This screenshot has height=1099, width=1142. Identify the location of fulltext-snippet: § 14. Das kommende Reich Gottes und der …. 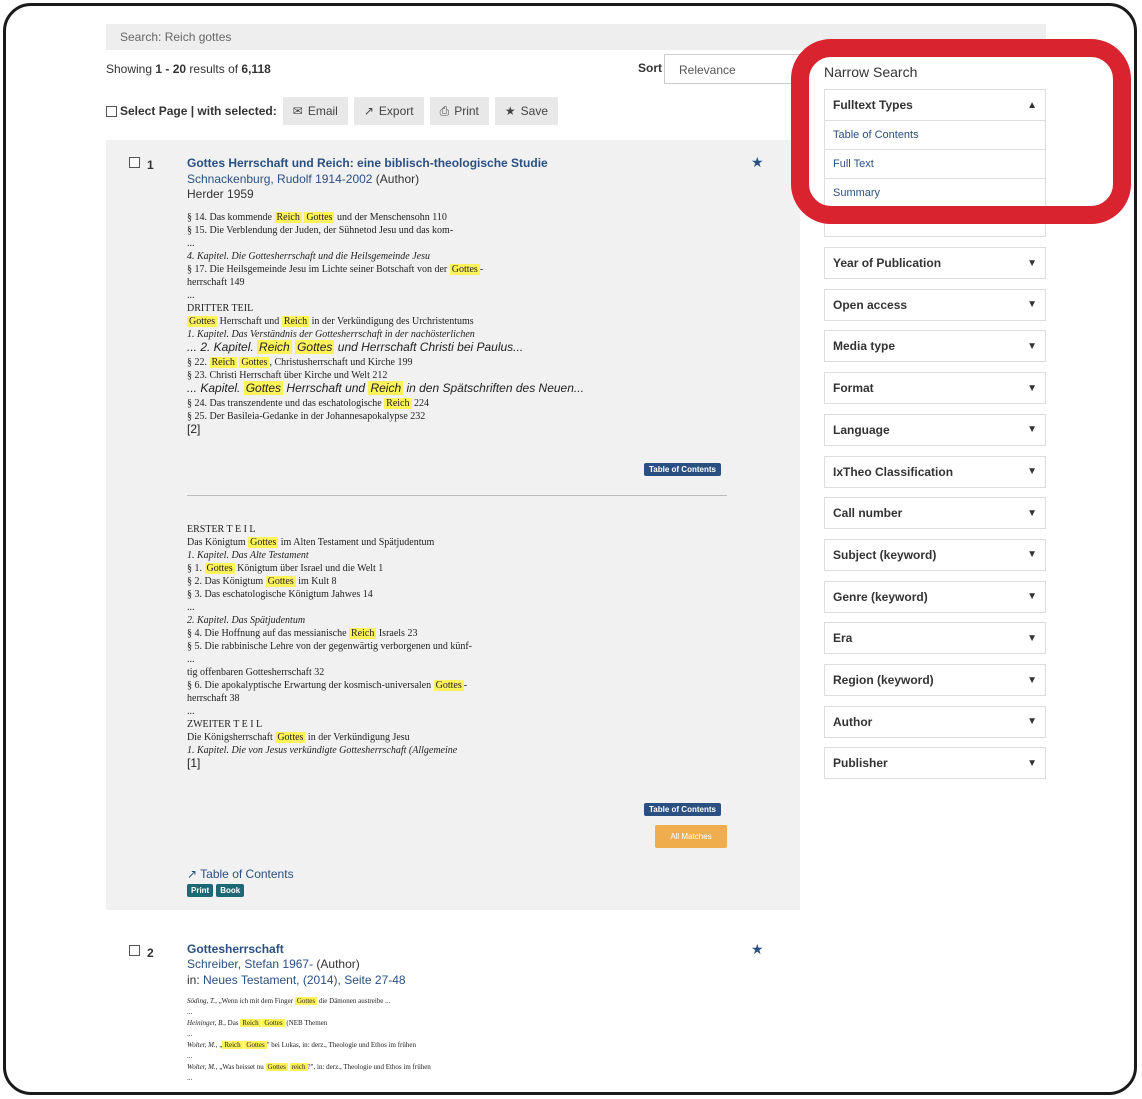
(457, 323).